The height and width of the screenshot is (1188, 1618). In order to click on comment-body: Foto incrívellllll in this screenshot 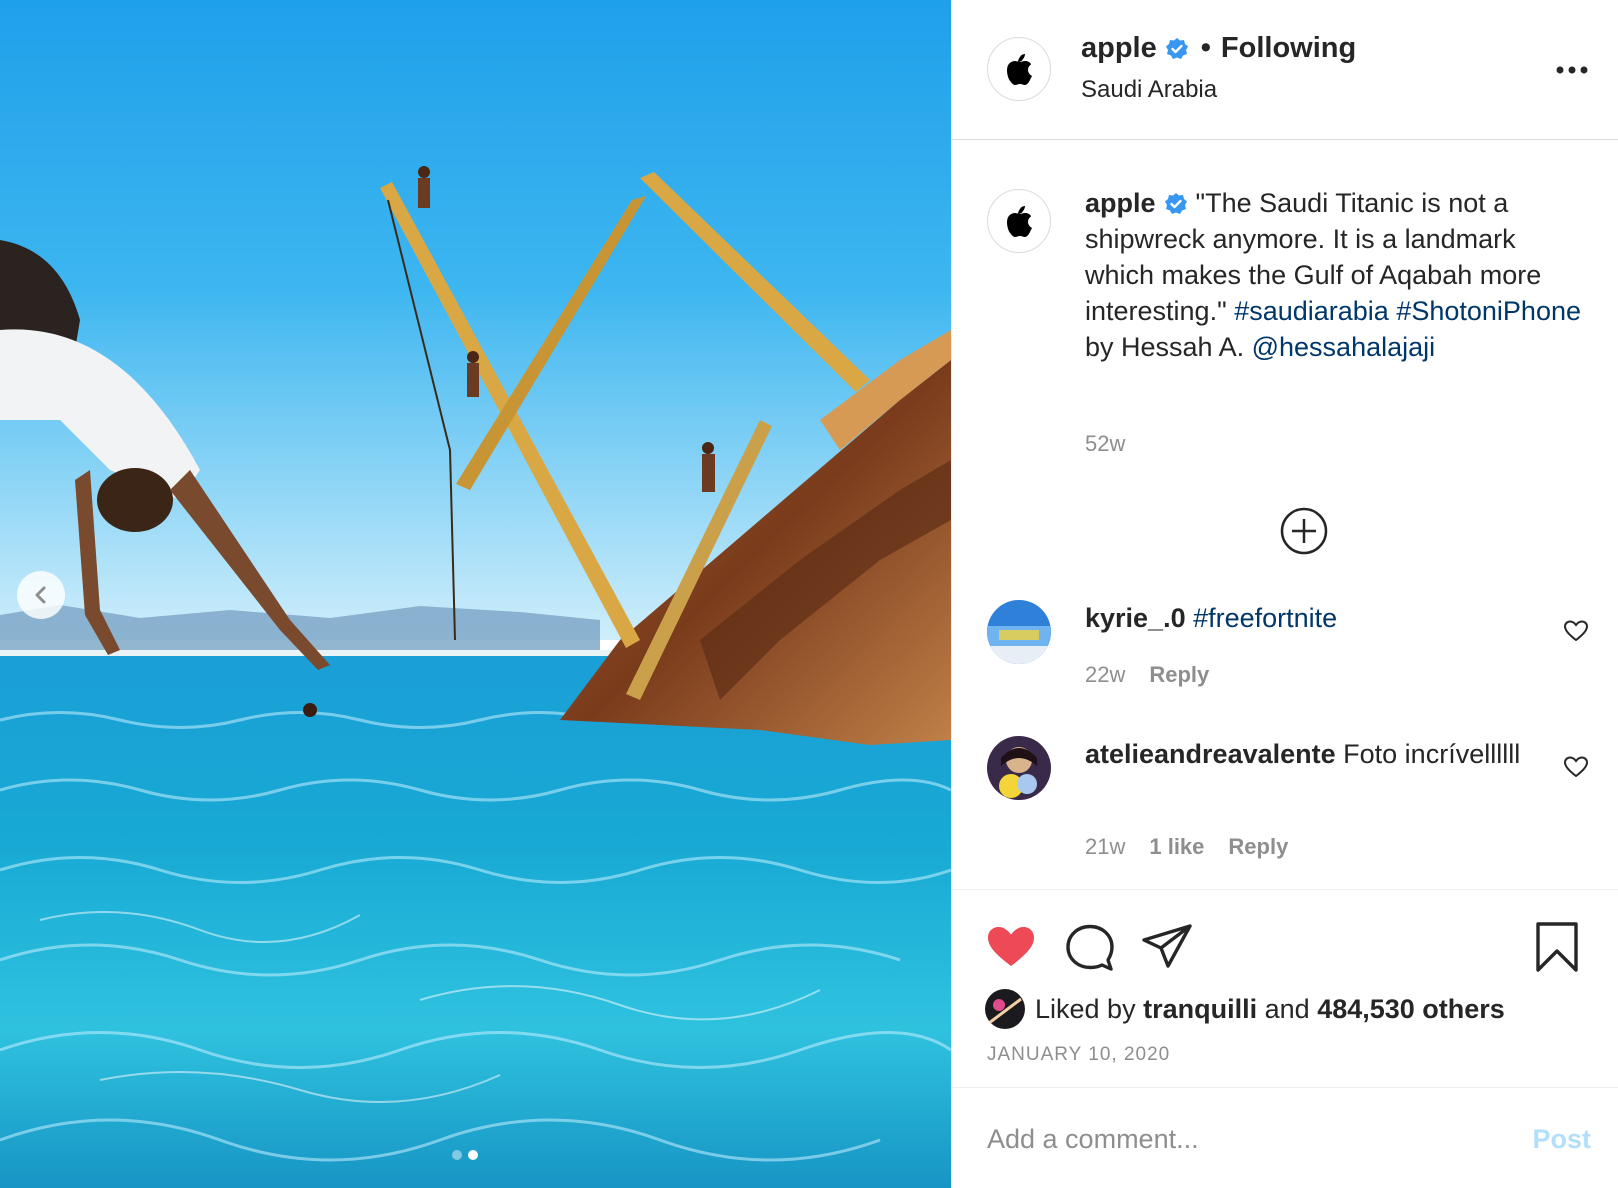, I will do `click(1432, 754)`.